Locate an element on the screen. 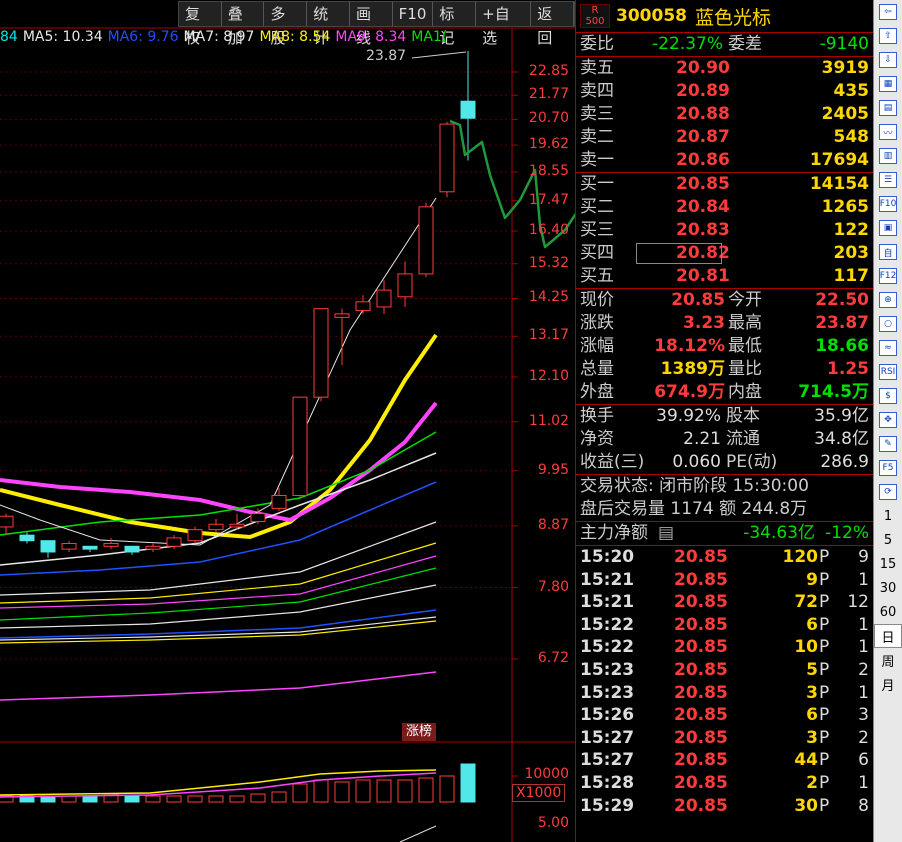  limit-up-badge: 涨榜 is located at coordinates (419, 732).